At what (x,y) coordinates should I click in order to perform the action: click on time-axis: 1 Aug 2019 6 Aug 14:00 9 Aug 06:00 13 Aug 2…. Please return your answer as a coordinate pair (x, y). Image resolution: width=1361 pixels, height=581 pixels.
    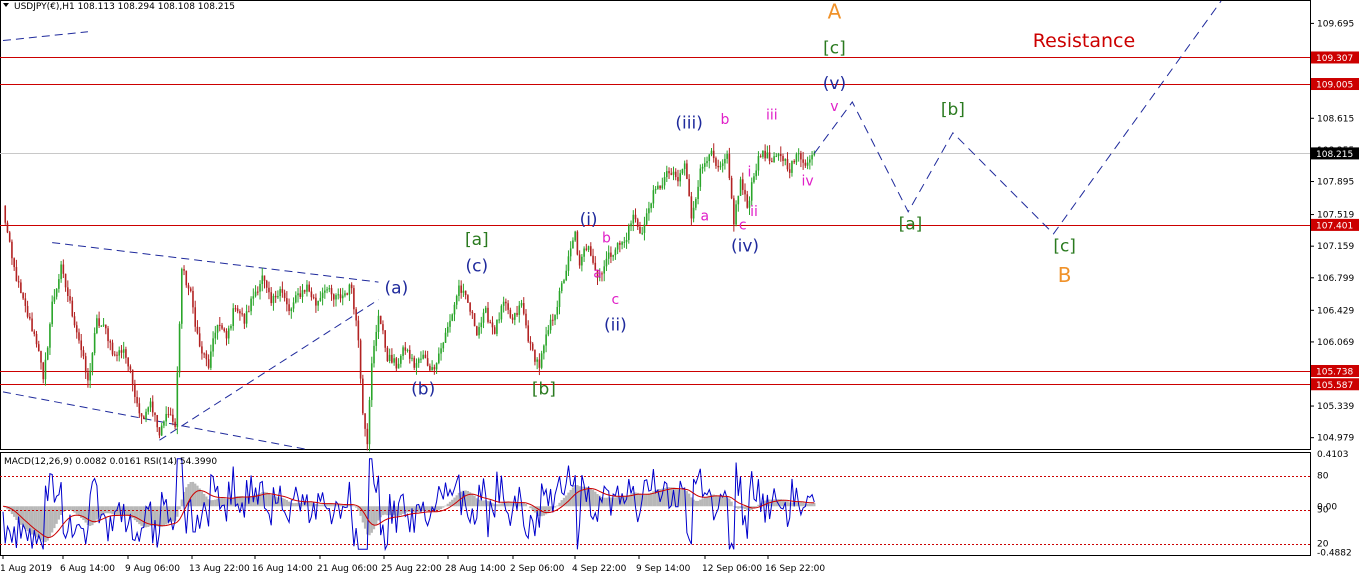
    Looking at the image, I should click on (412, 564).